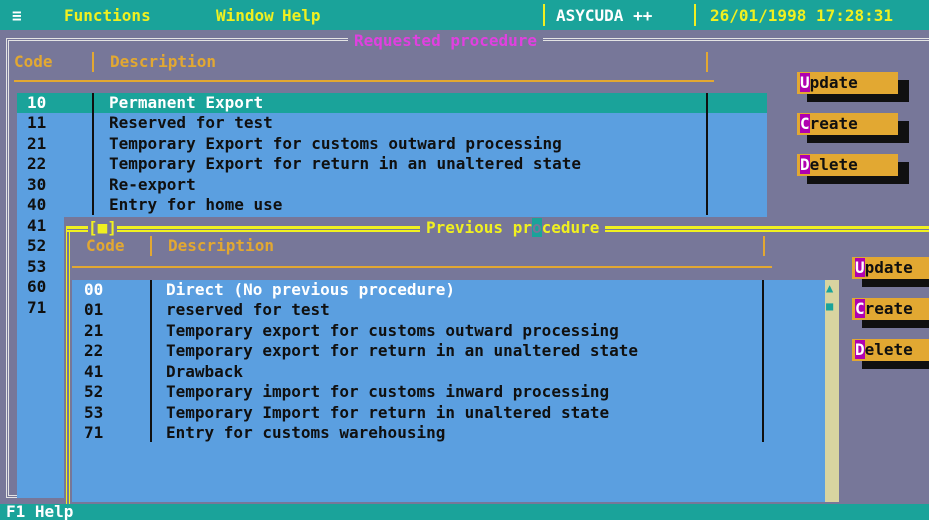 Image resolution: width=929 pixels, height=520 pixels. Describe the element at coordinates (245, 15) in the screenshot. I see `menu-window: Window` at that location.